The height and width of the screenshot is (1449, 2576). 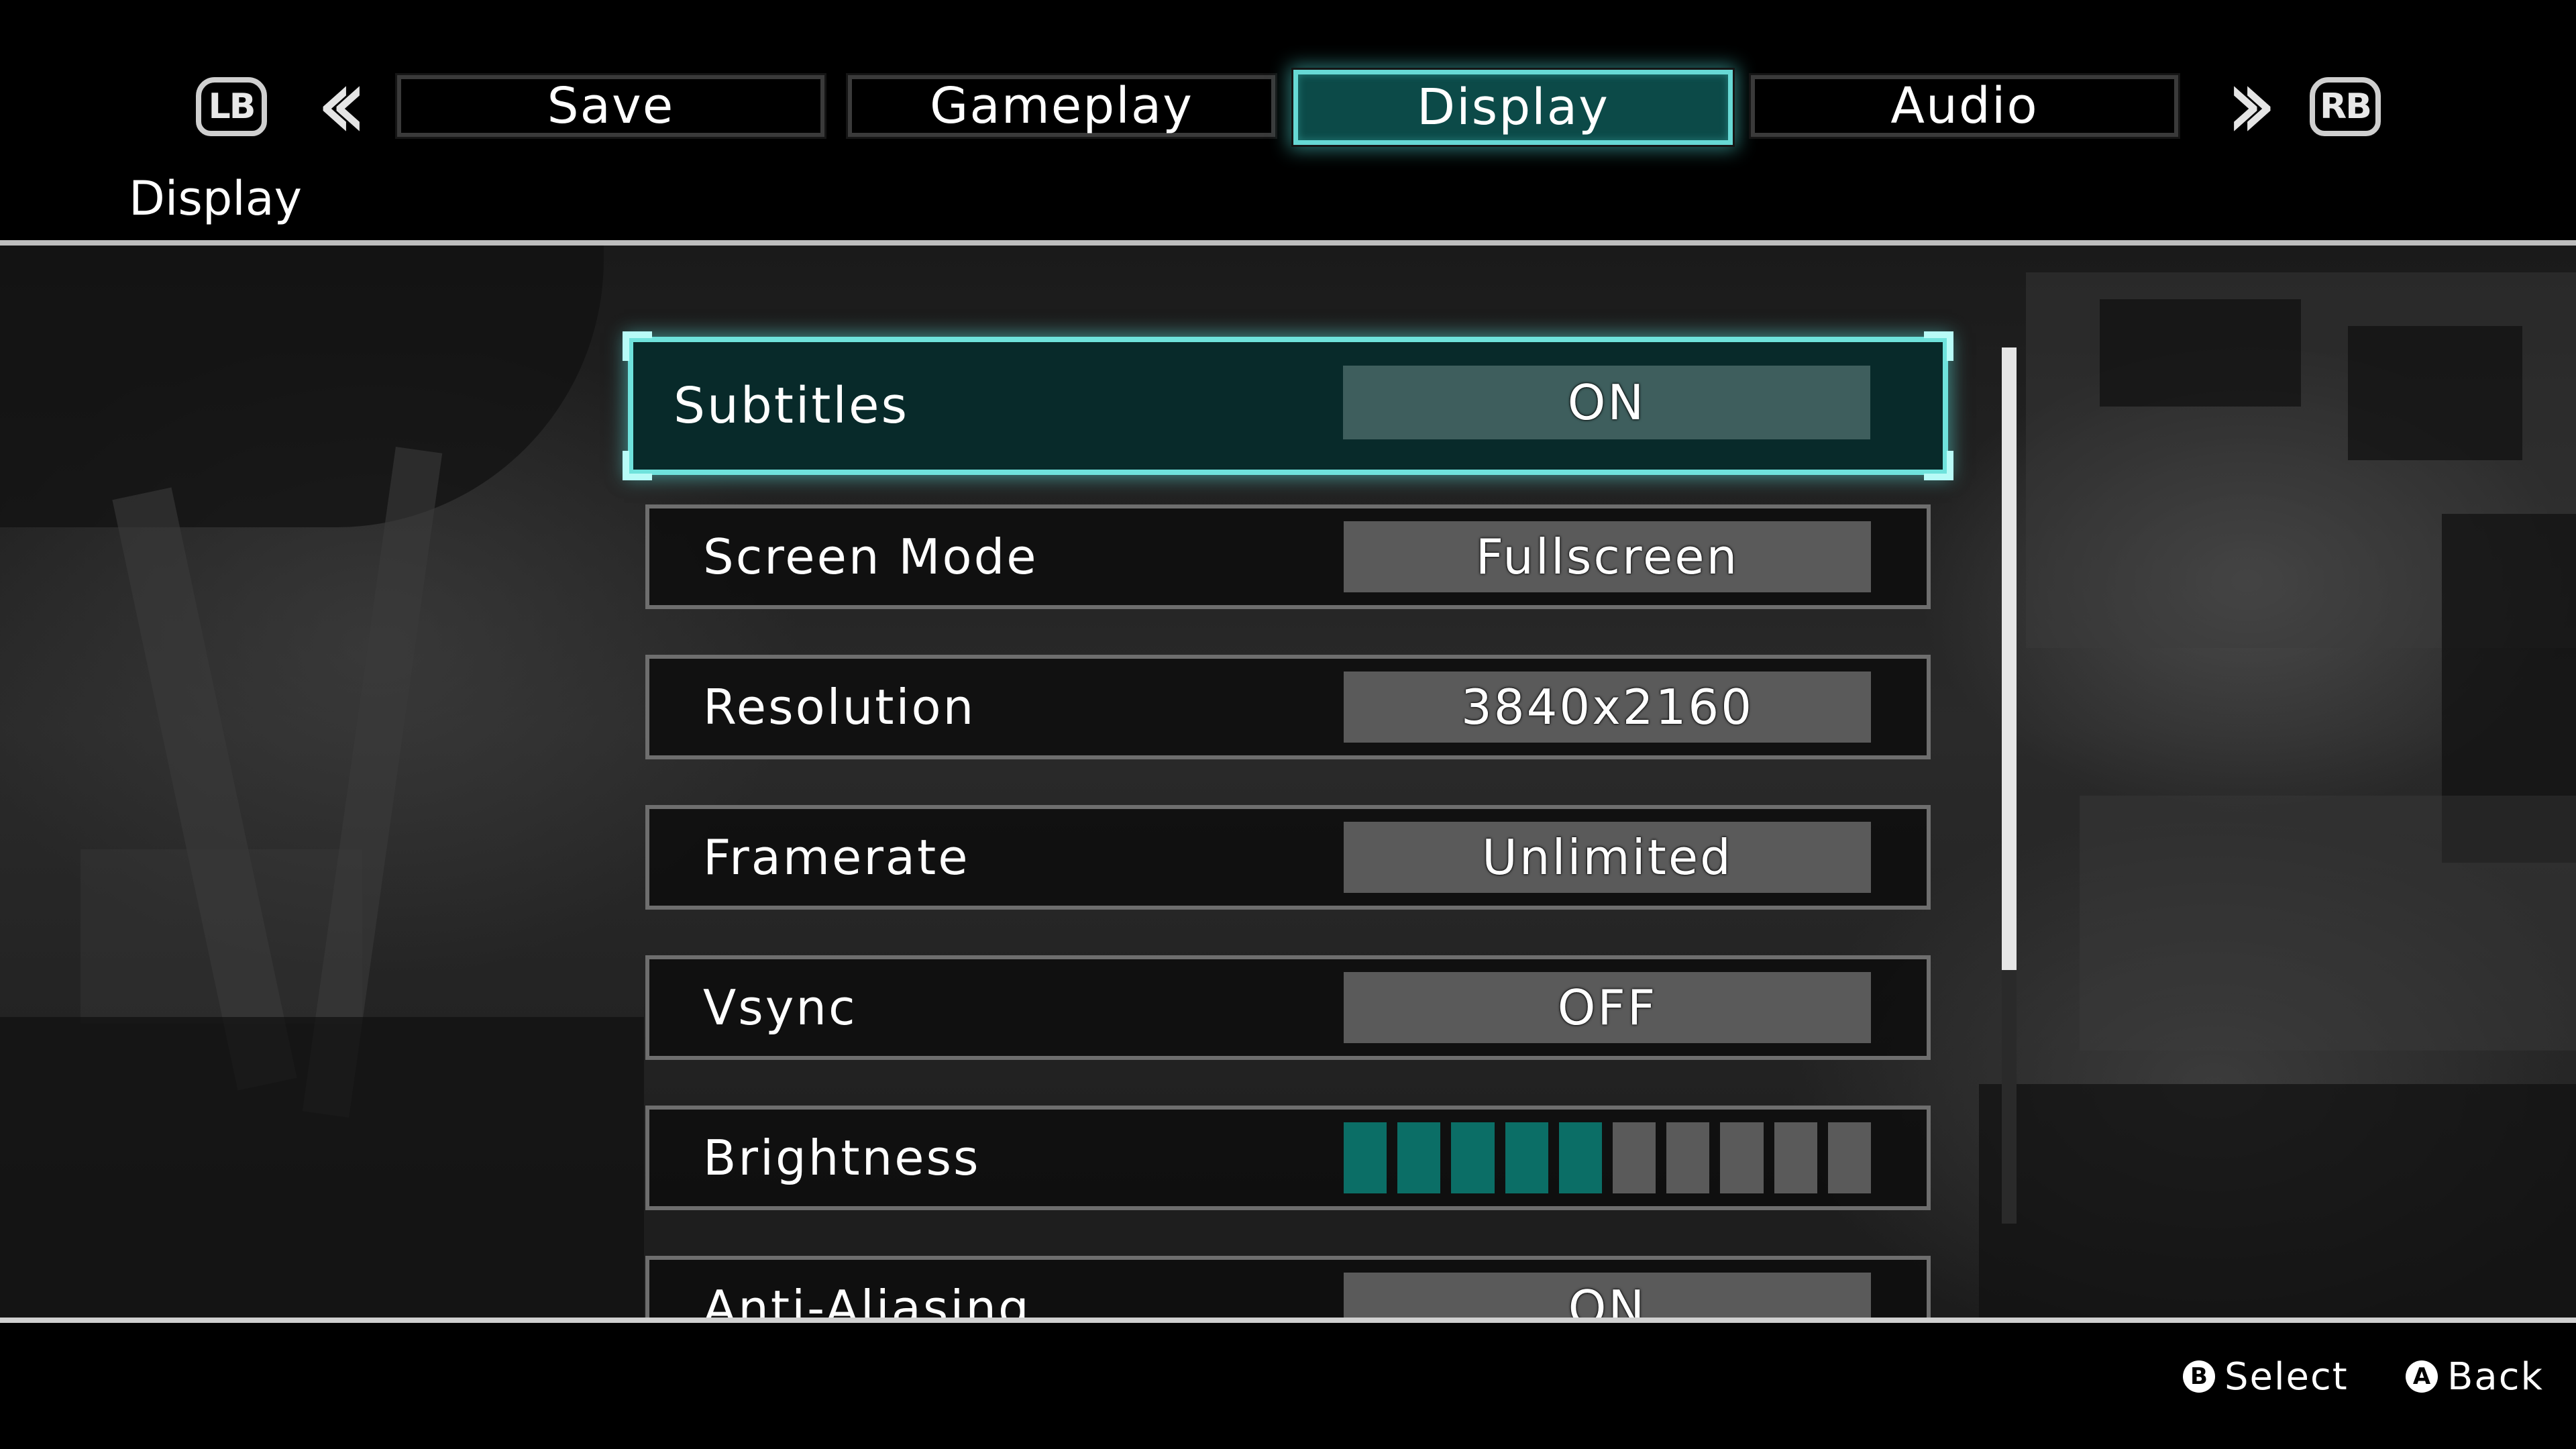 I want to click on back-label: Back, so click(x=2495, y=1376).